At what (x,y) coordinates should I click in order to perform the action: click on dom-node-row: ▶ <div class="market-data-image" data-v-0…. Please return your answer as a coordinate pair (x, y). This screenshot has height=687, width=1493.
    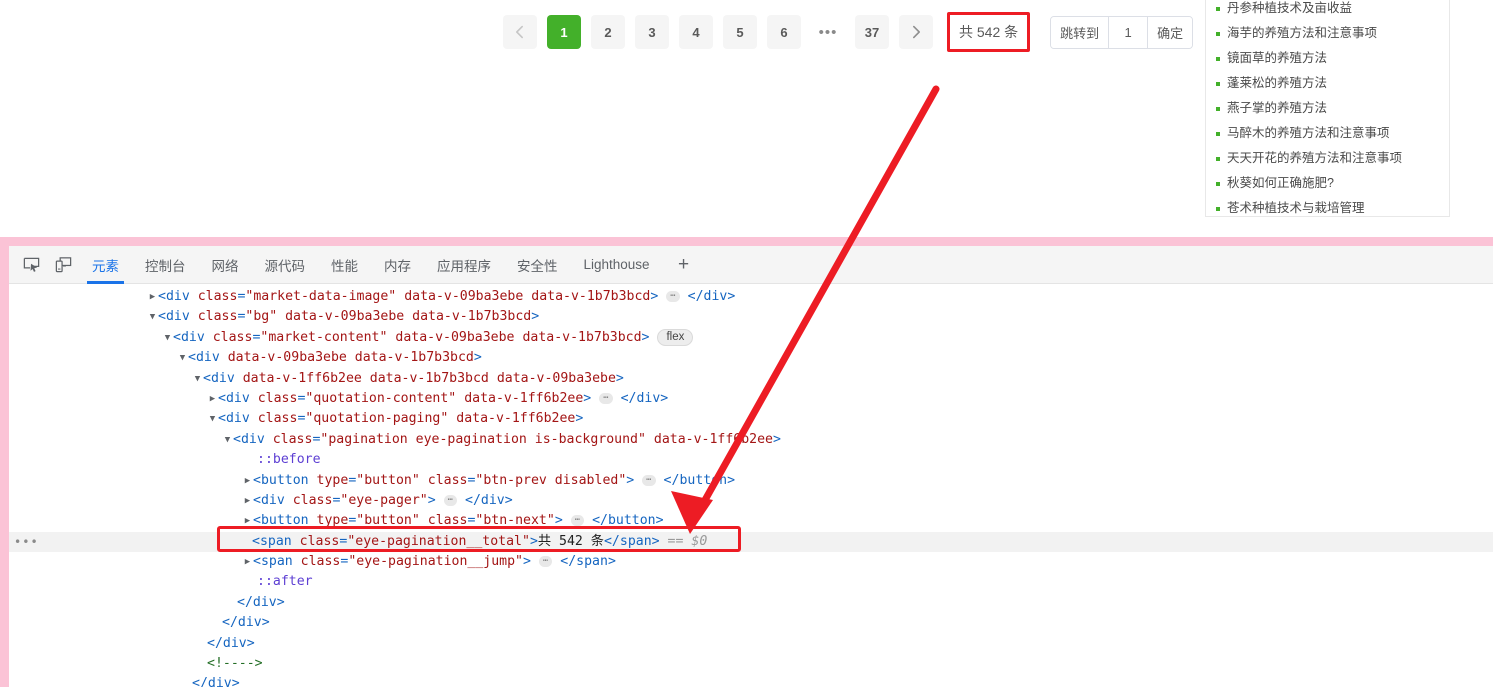
    Looking at the image, I should click on (751, 297).